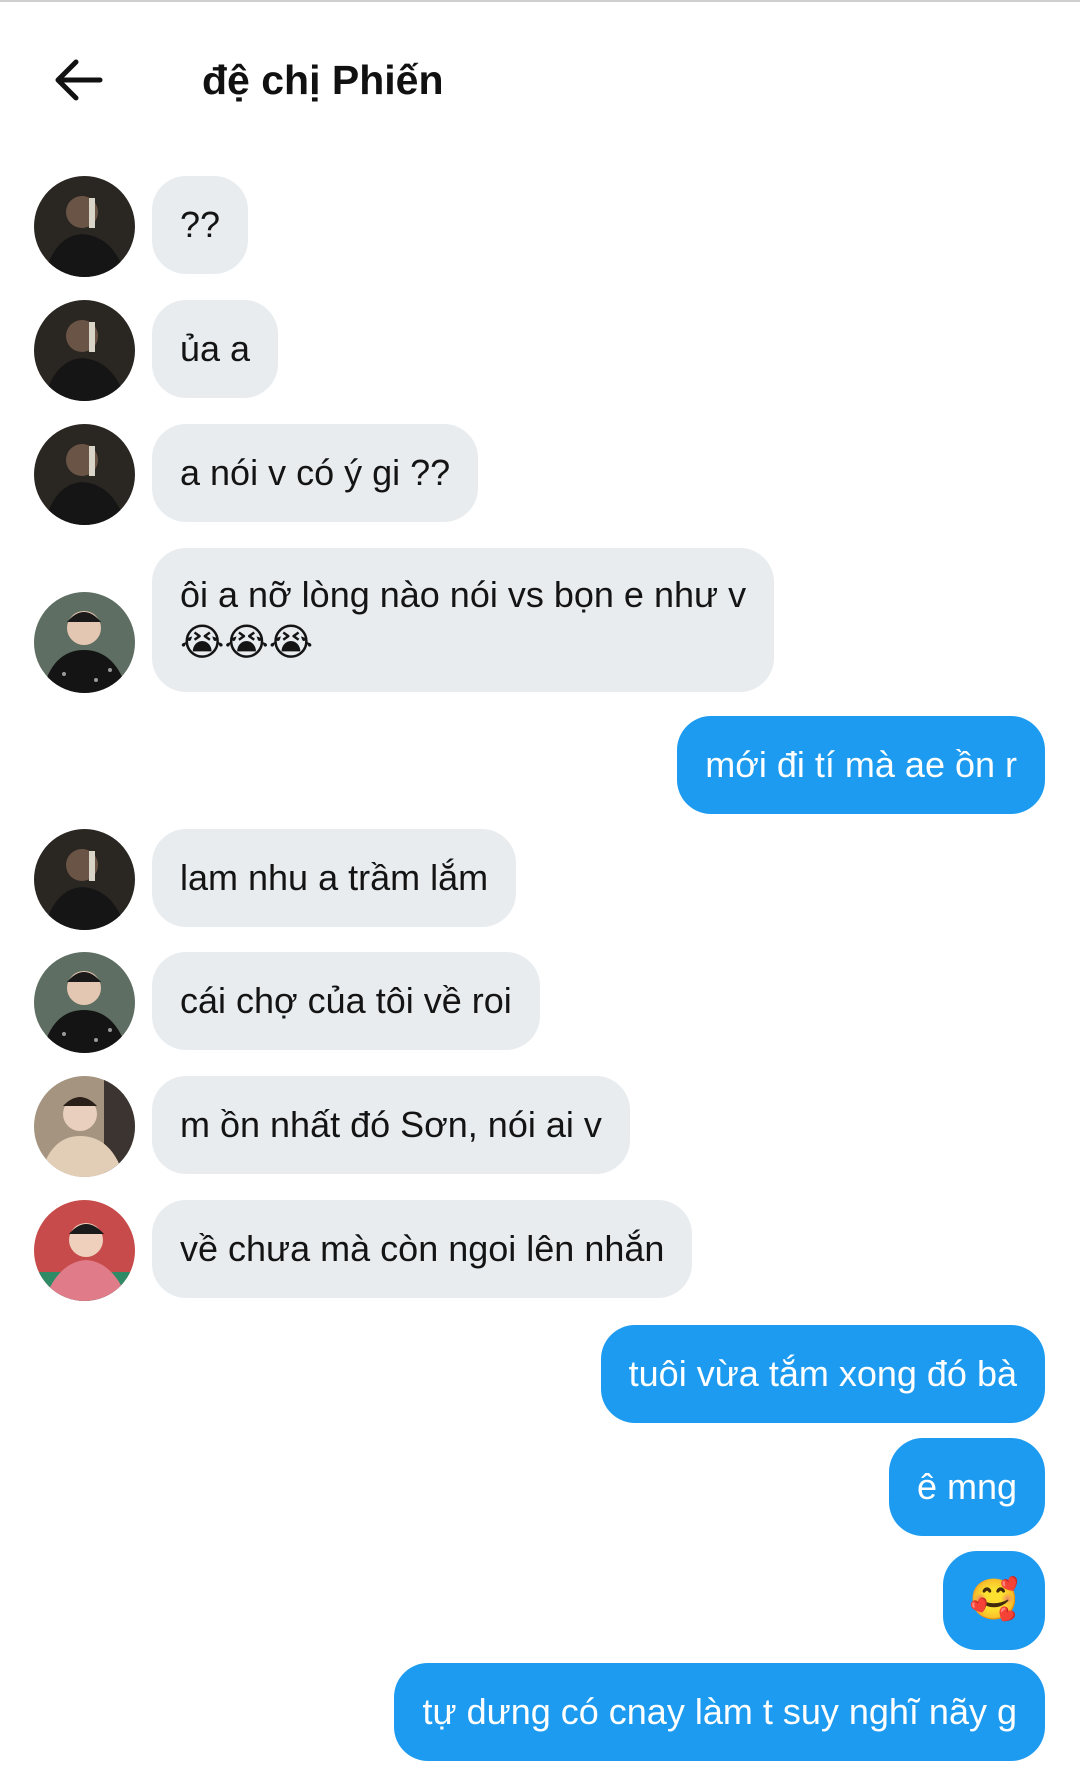 Image resolution: width=1080 pixels, height=1783 pixels. I want to click on message-text: mới đi tí mà ae ồn r, so click(861, 764).